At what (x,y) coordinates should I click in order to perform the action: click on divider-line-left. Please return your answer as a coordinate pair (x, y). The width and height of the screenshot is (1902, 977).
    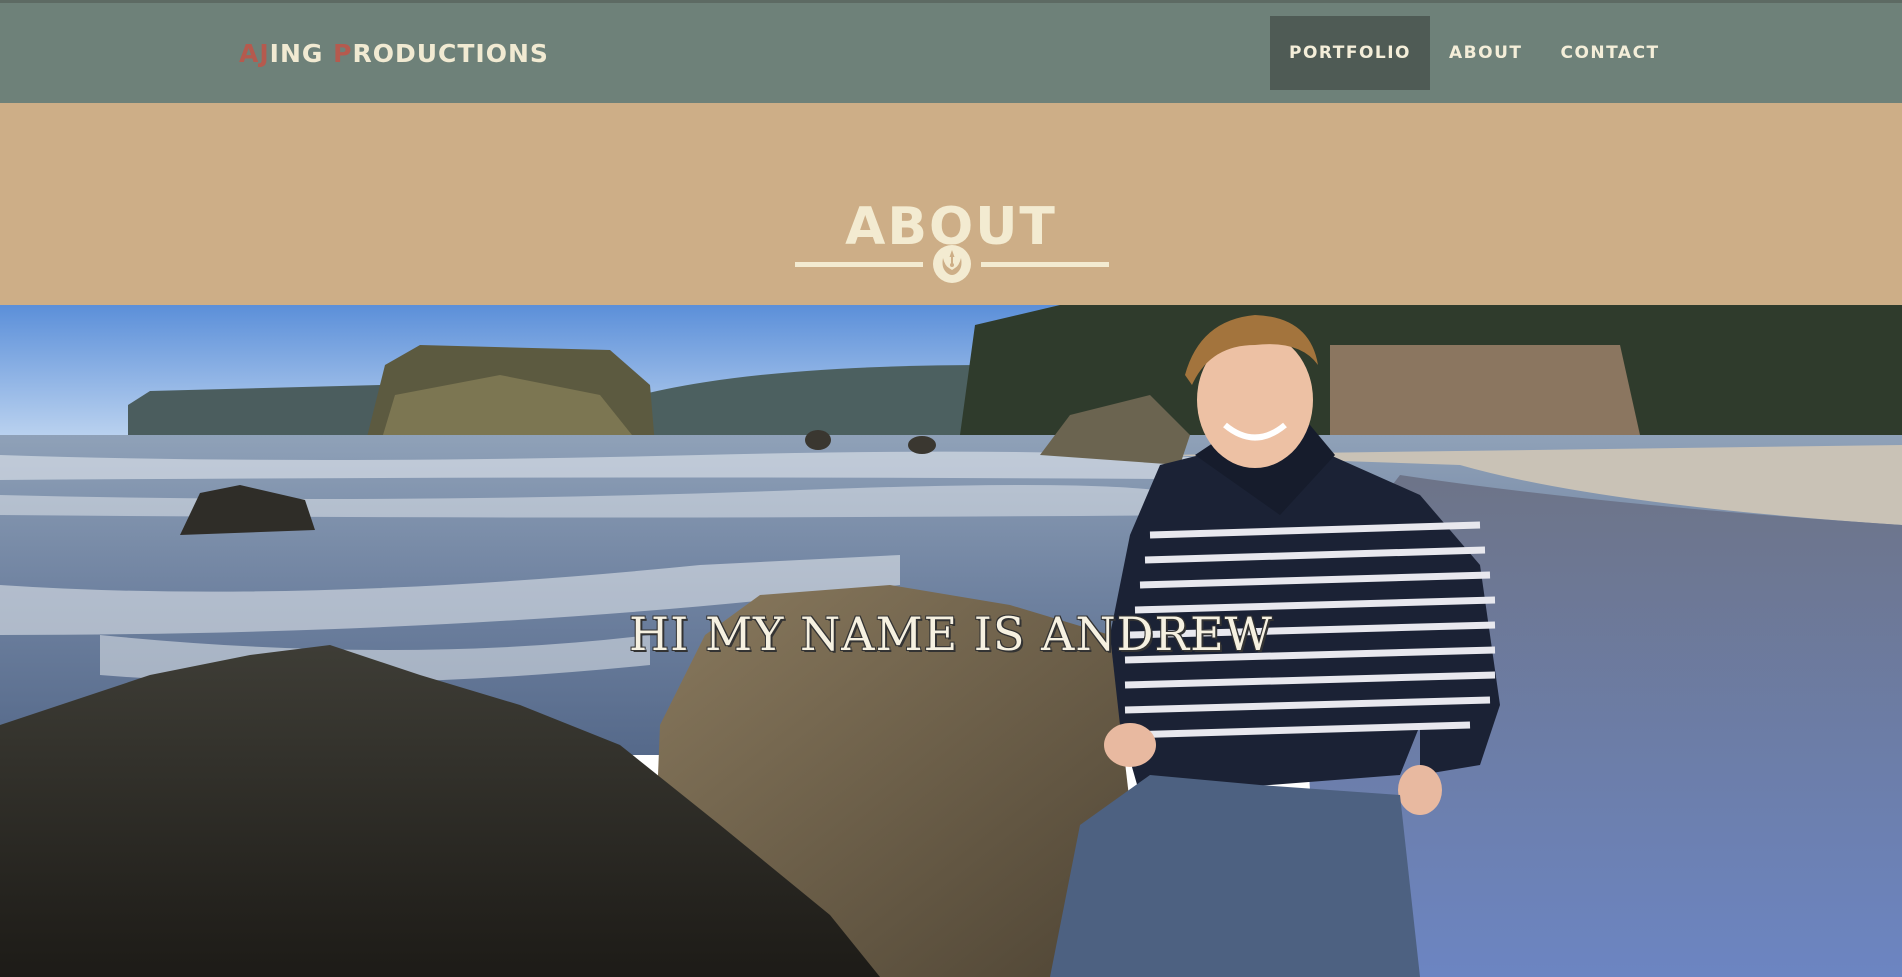
    Looking at the image, I should click on (859, 264).